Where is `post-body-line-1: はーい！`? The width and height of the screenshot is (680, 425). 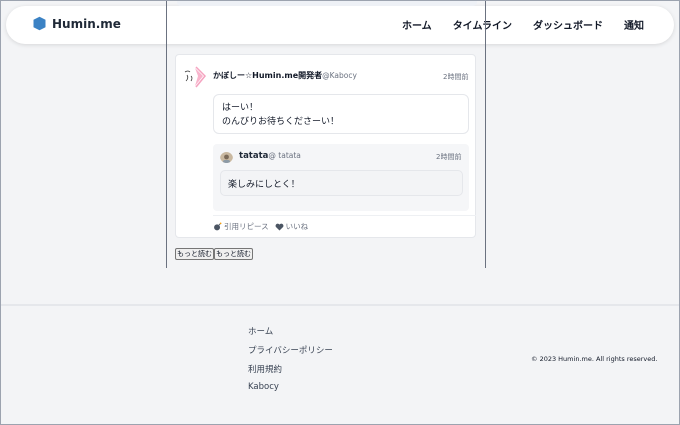 post-body-line-1: はーい！ is located at coordinates (240, 108).